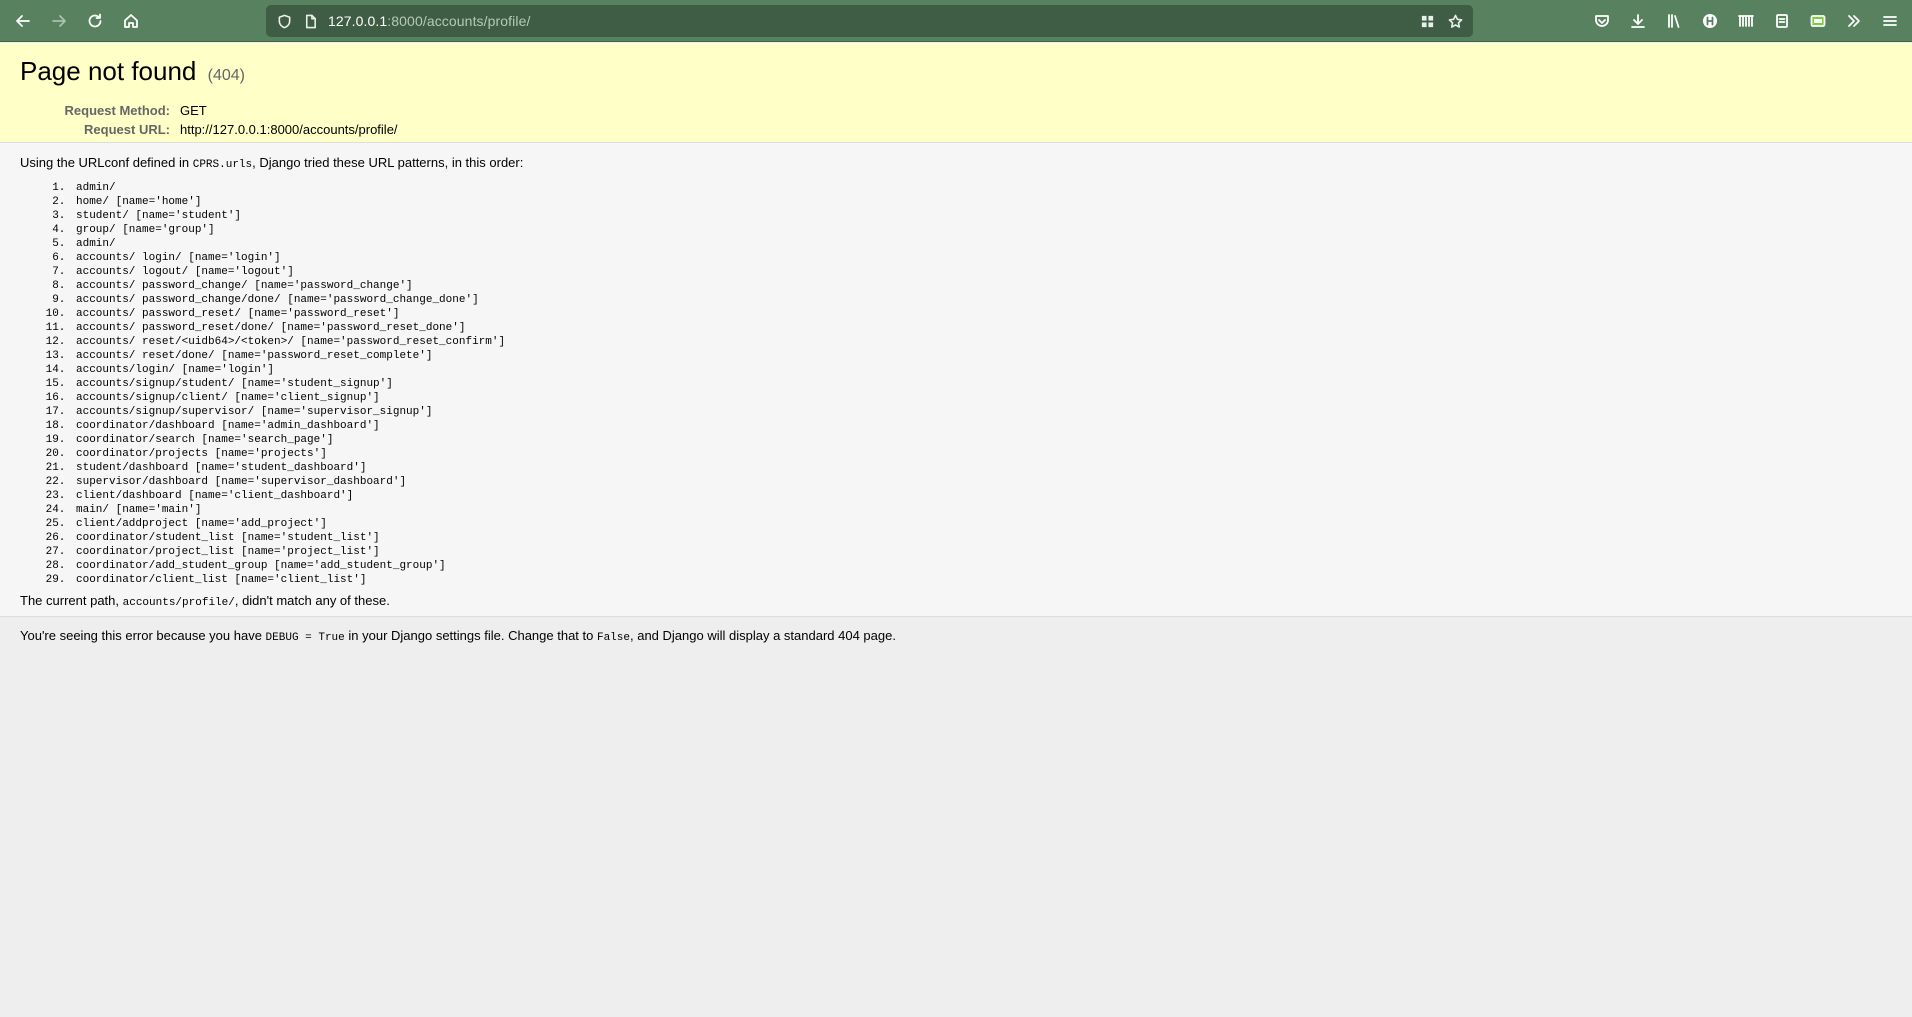 This screenshot has height=1017, width=1912. I want to click on hamburger-icon, so click(1890, 21).